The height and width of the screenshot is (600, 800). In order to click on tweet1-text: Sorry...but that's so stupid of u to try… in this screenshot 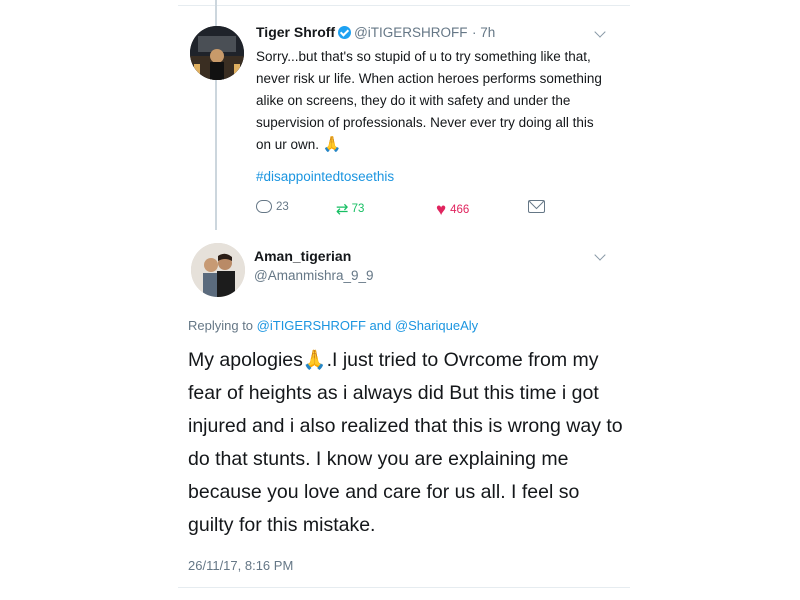, I will do `click(431, 101)`.